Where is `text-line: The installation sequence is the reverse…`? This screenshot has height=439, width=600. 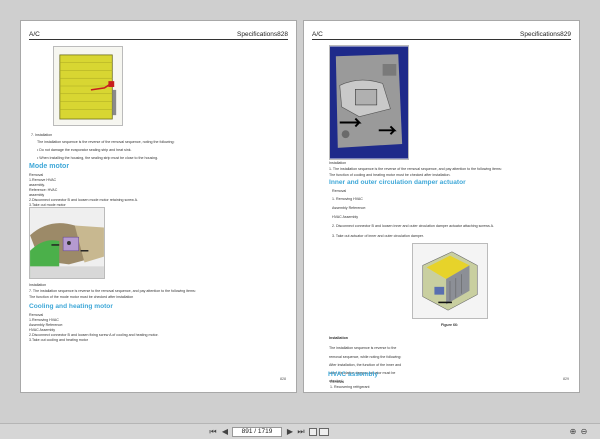 text-line: The installation sequence is the reverse… is located at coordinates (106, 142).